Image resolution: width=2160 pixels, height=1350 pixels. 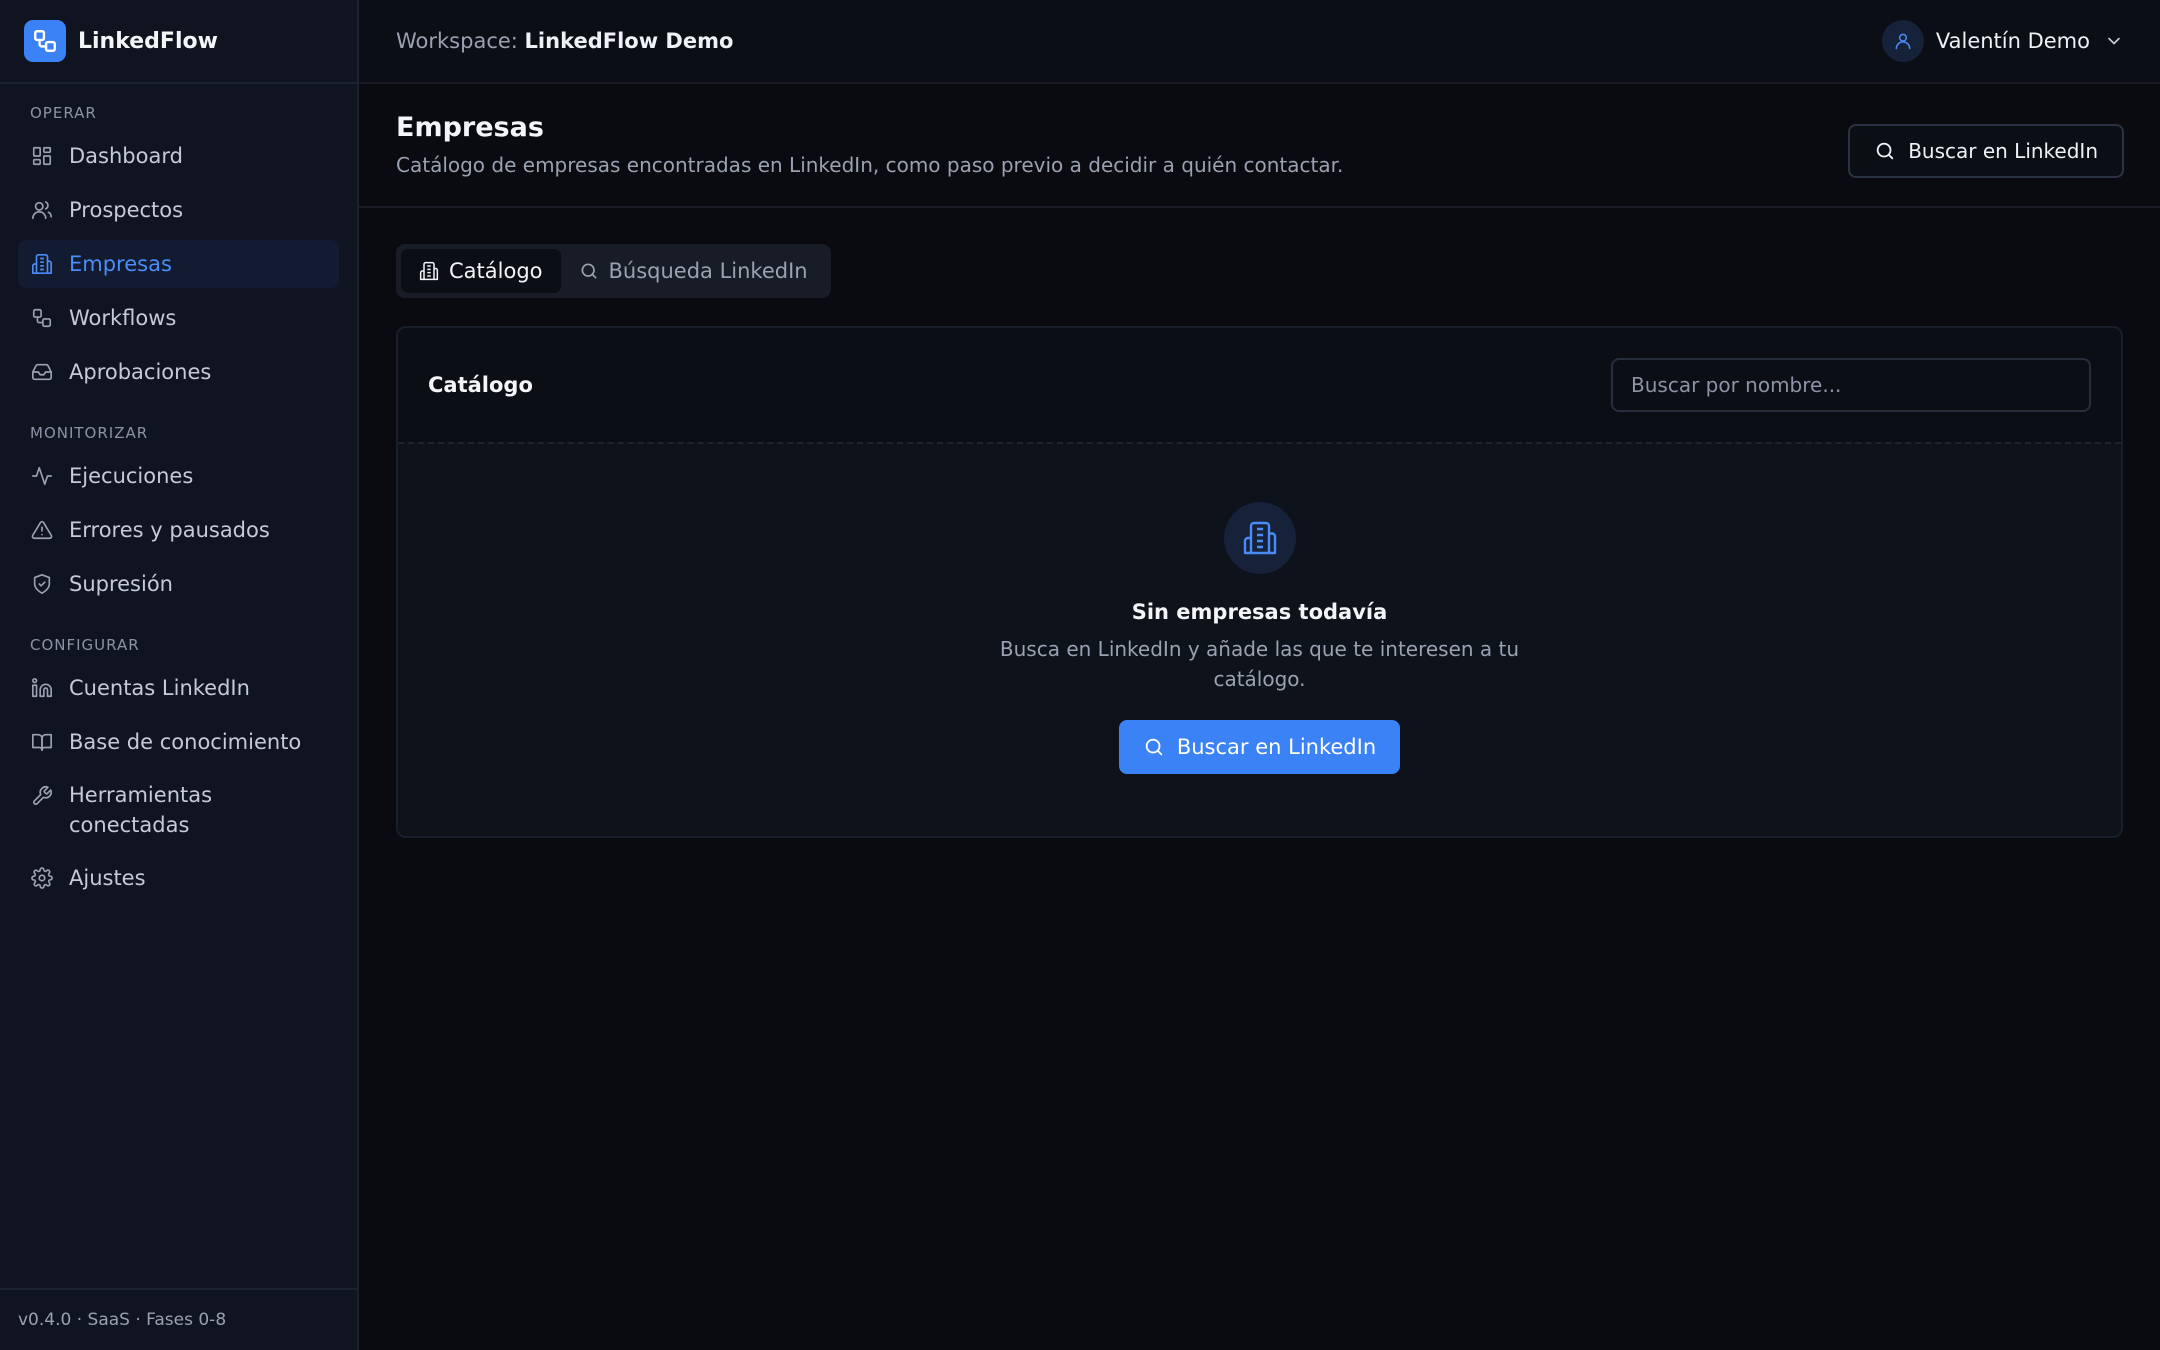 What do you see at coordinates (496, 271) in the screenshot?
I see `tab-label: Catálogo` at bounding box center [496, 271].